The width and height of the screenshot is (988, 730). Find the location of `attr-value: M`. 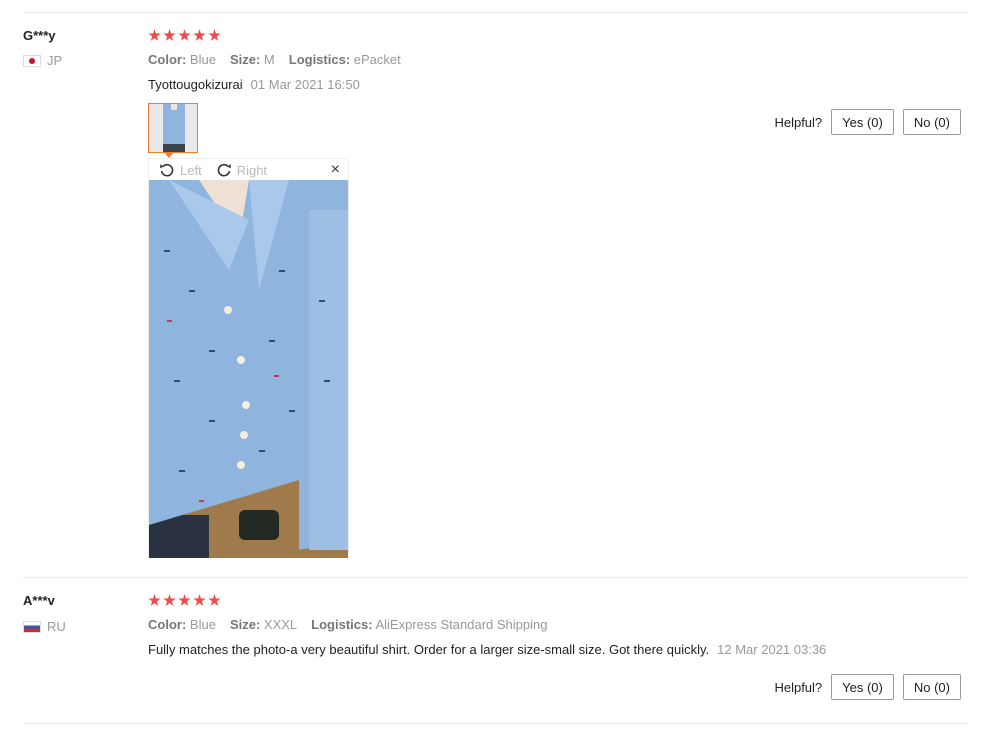

attr-value: M is located at coordinates (269, 59).